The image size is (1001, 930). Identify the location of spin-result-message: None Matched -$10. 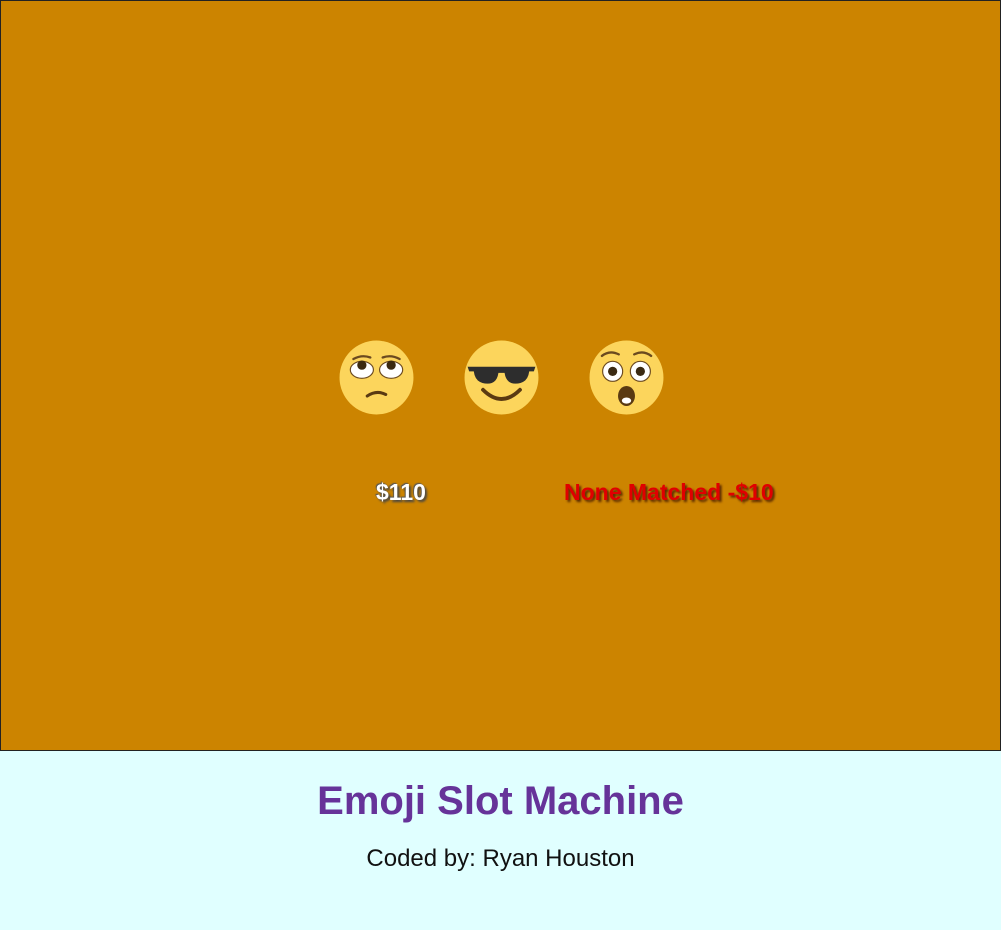
(669, 492).